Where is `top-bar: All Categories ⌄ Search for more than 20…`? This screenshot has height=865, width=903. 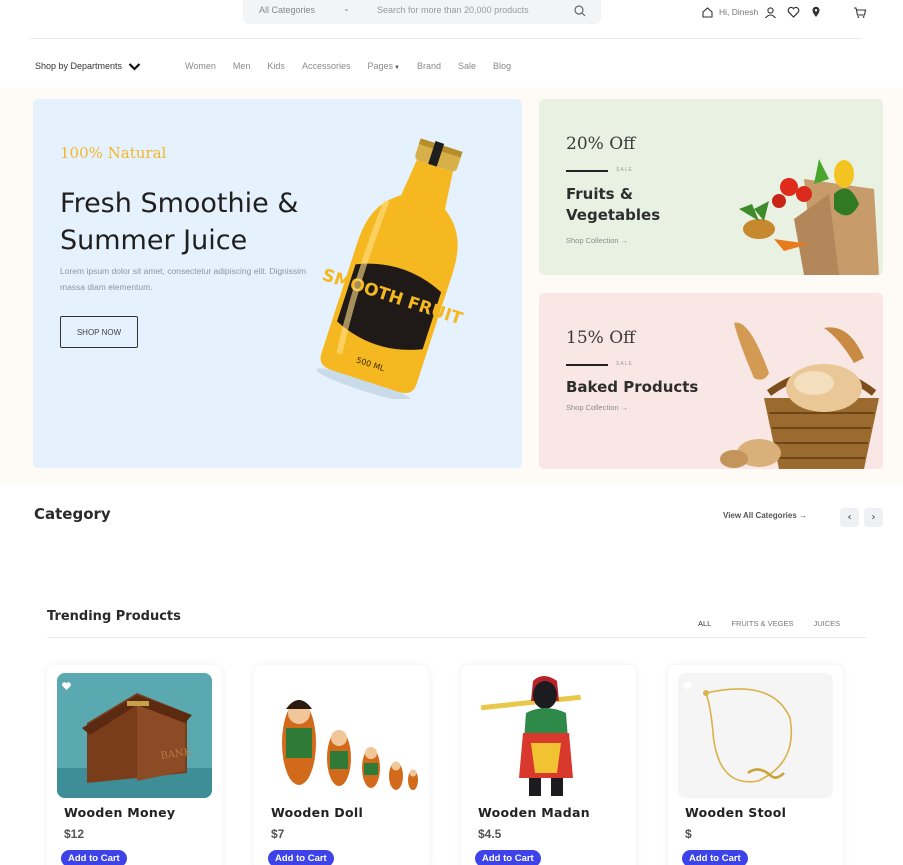 top-bar: All Categories ⌄ Search for more than 20… is located at coordinates (451, 19).